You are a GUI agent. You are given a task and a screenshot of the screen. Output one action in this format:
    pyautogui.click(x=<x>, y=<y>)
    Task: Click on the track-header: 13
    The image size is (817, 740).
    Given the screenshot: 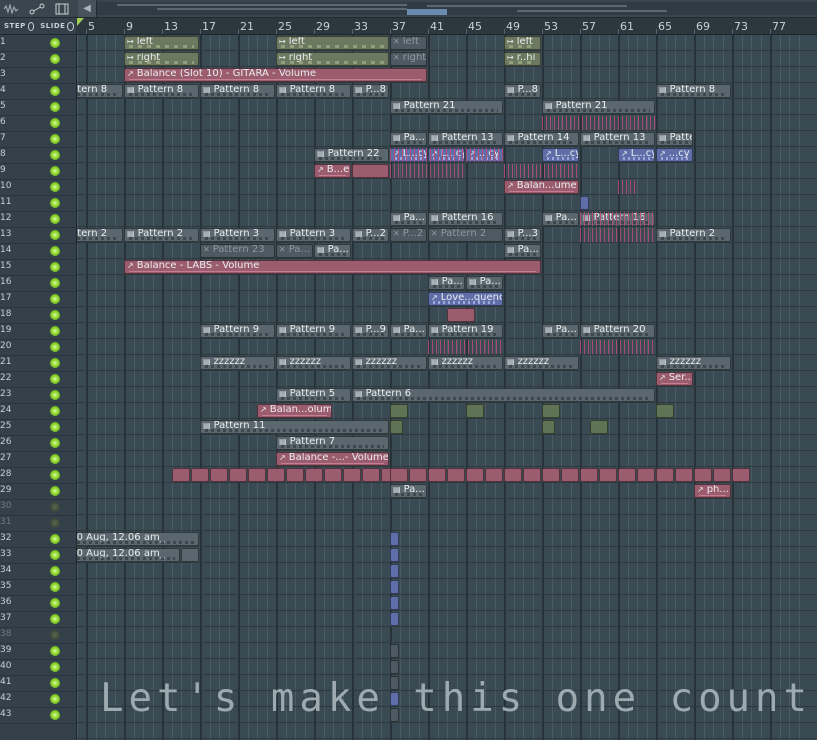 What is the action you would take?
    pyautogui.click(x=38, y=235)
    